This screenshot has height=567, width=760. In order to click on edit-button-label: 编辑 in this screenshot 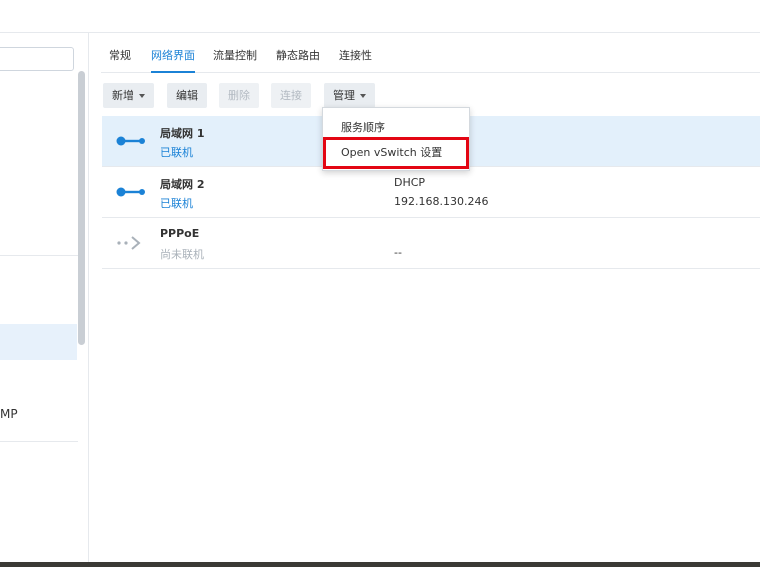, I will do `click(187, 95)`.